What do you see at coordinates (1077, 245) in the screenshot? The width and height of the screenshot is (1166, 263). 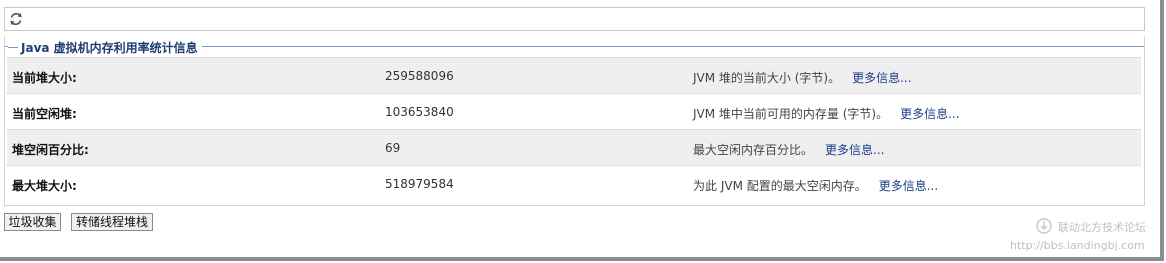 I see `watermark-url: http://bbs.landingbj.com` at bounding box center [1077, 245].